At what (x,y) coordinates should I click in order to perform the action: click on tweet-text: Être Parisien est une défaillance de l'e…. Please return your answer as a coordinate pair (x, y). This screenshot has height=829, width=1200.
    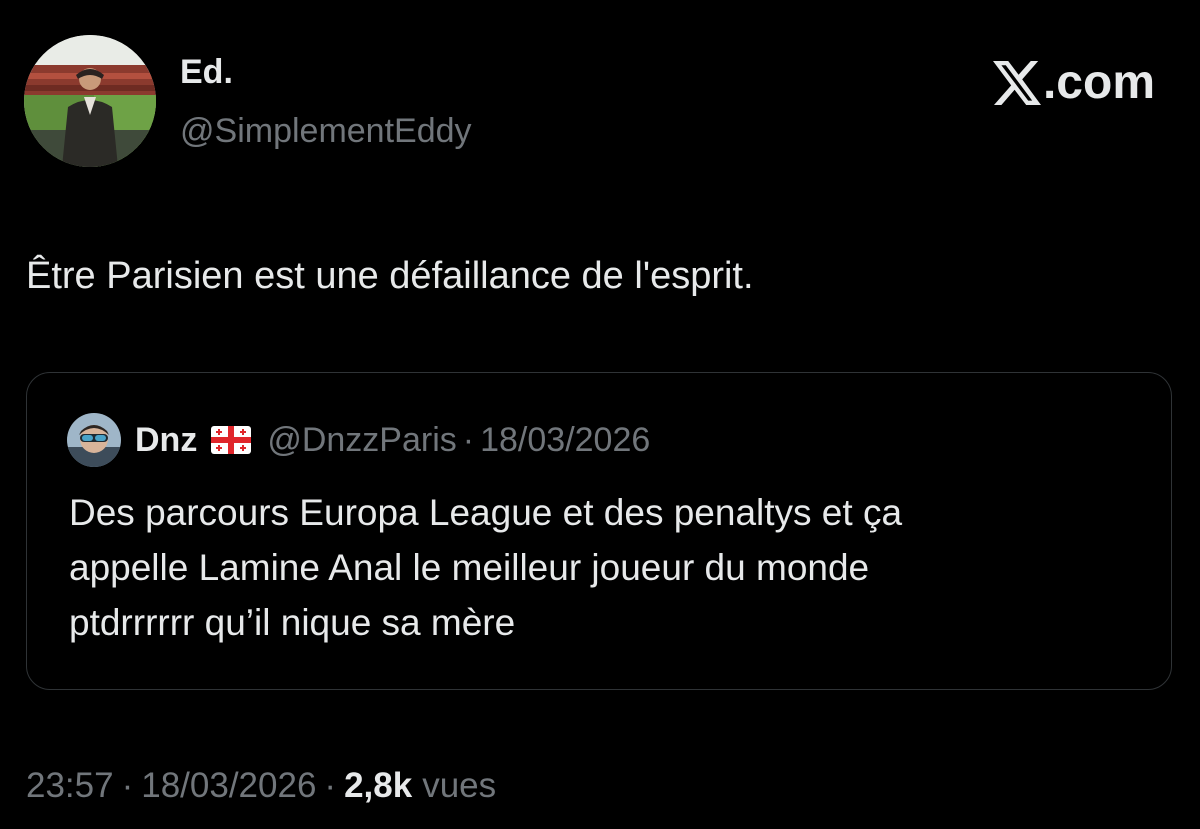
    Looking at the image, I should click on (390, 276).